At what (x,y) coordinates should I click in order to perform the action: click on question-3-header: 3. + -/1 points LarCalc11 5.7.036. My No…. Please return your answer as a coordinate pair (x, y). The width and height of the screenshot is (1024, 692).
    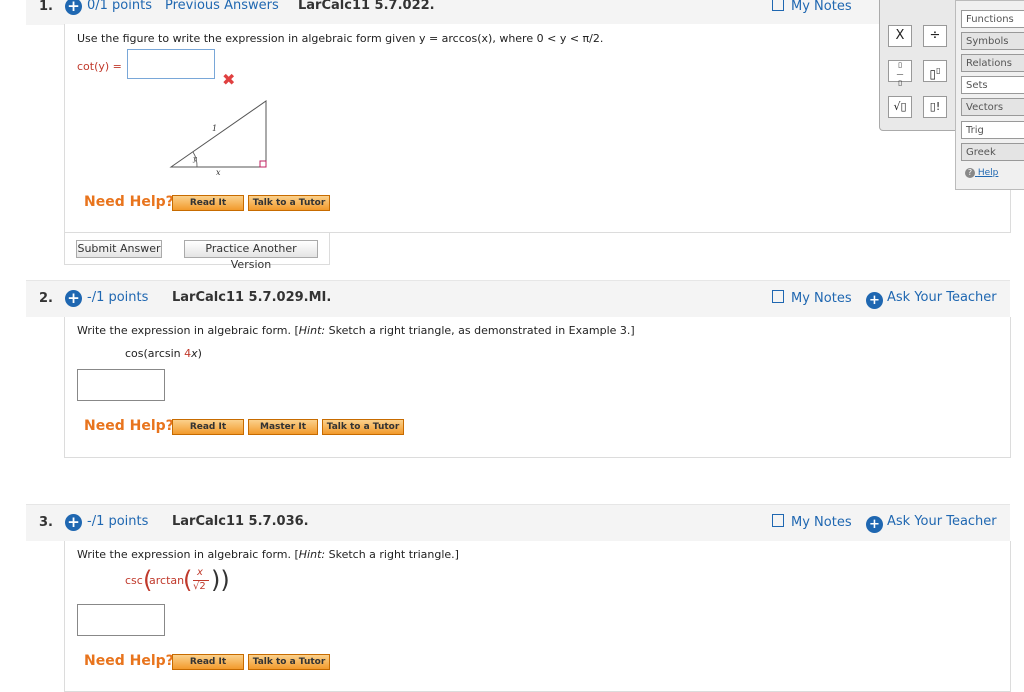
    Looking at the image, I should click on (518, 522).